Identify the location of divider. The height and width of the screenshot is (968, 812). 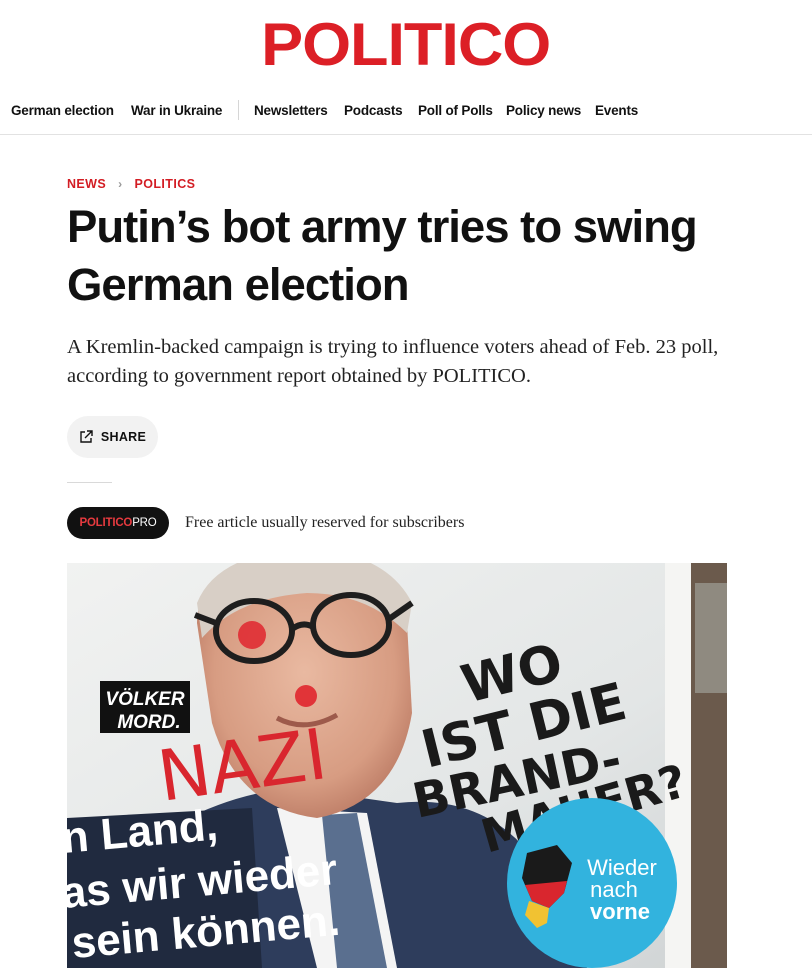
(89, 482).